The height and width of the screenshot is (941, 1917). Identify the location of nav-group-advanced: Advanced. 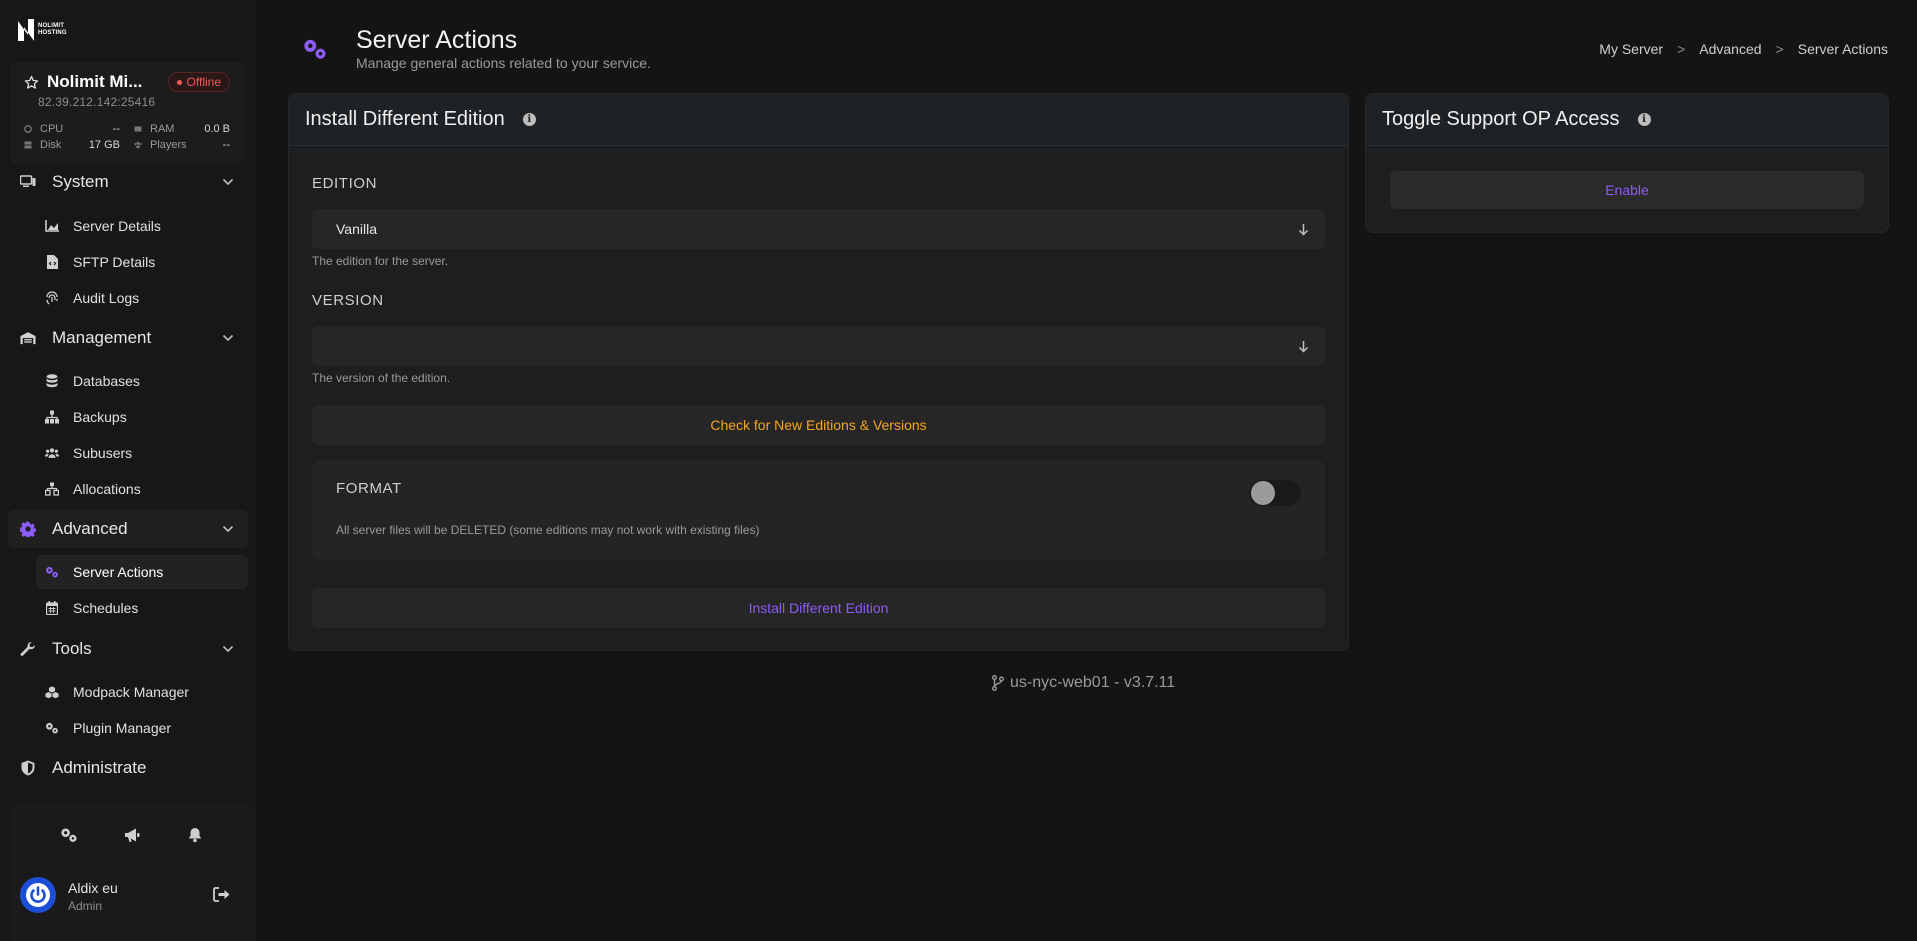
(128, 529).